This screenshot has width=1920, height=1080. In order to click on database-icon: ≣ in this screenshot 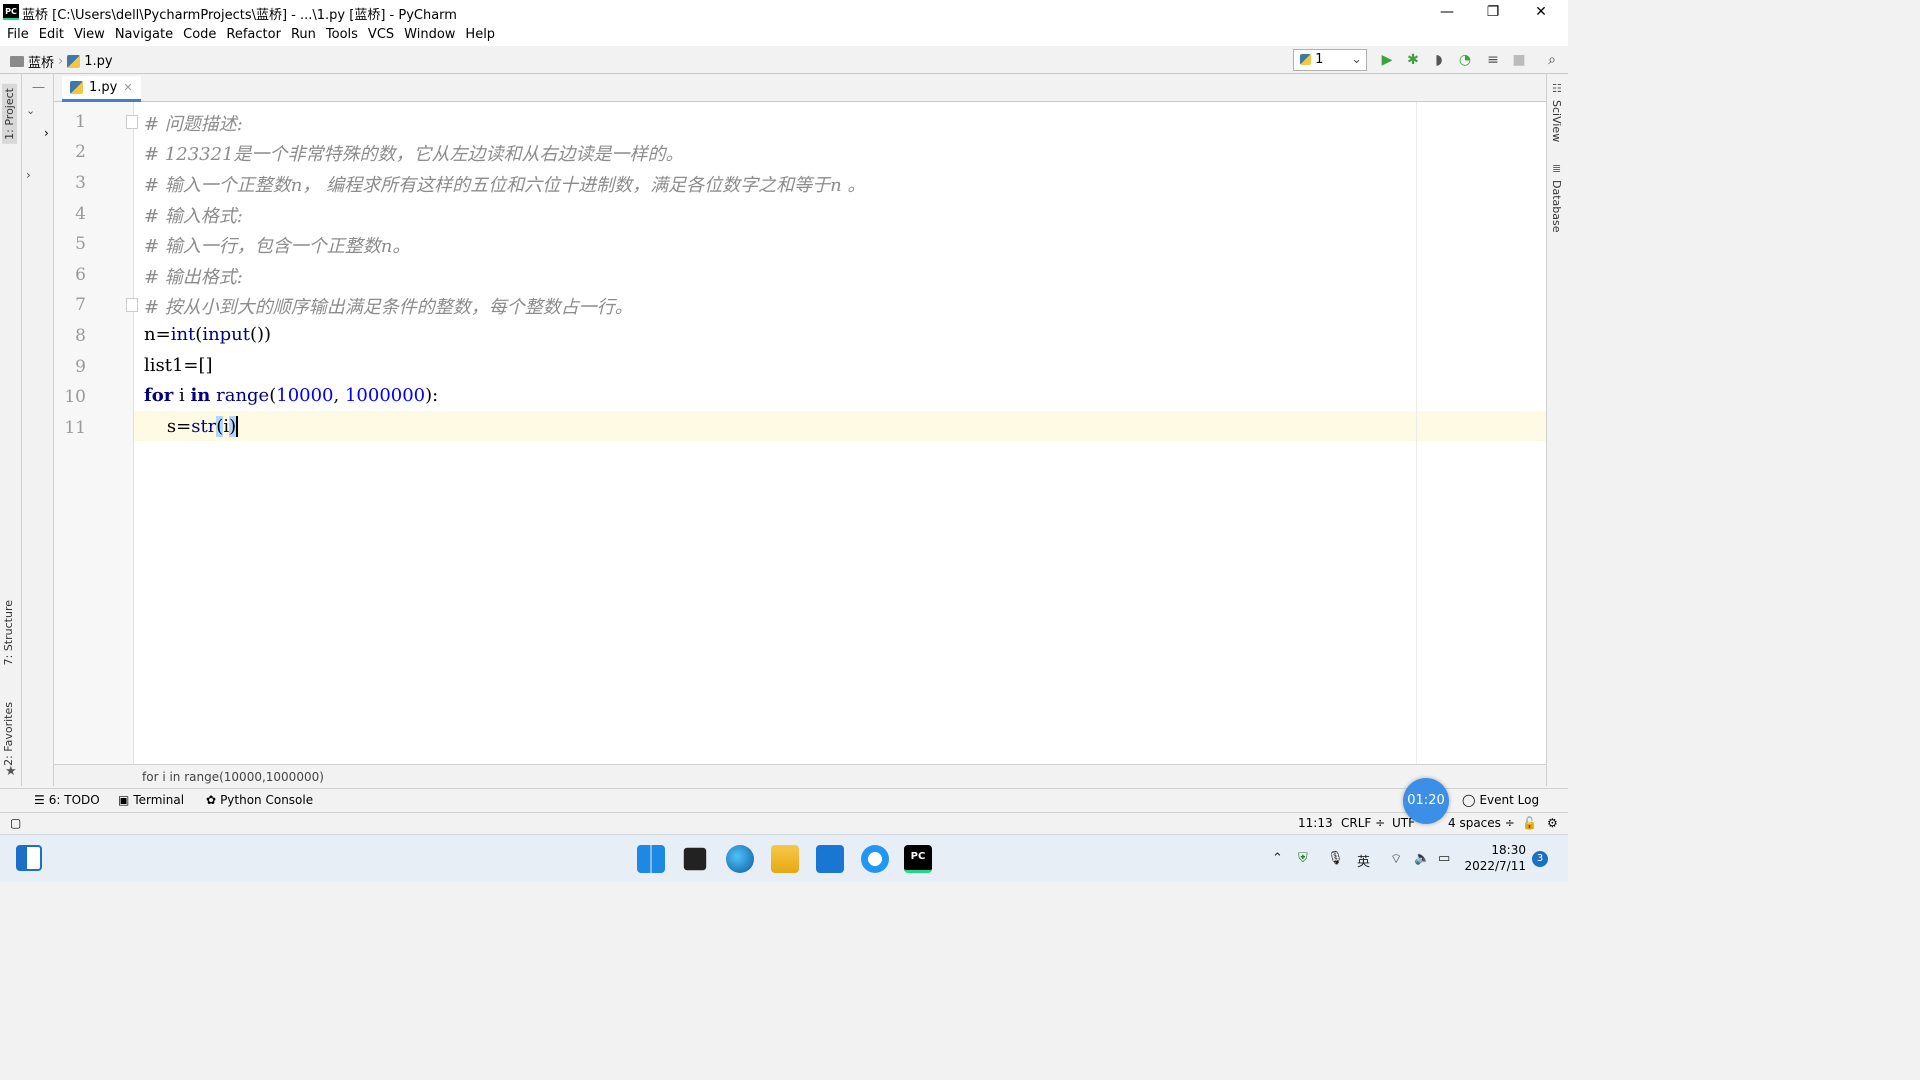, I will do `click(1557, 168)`.